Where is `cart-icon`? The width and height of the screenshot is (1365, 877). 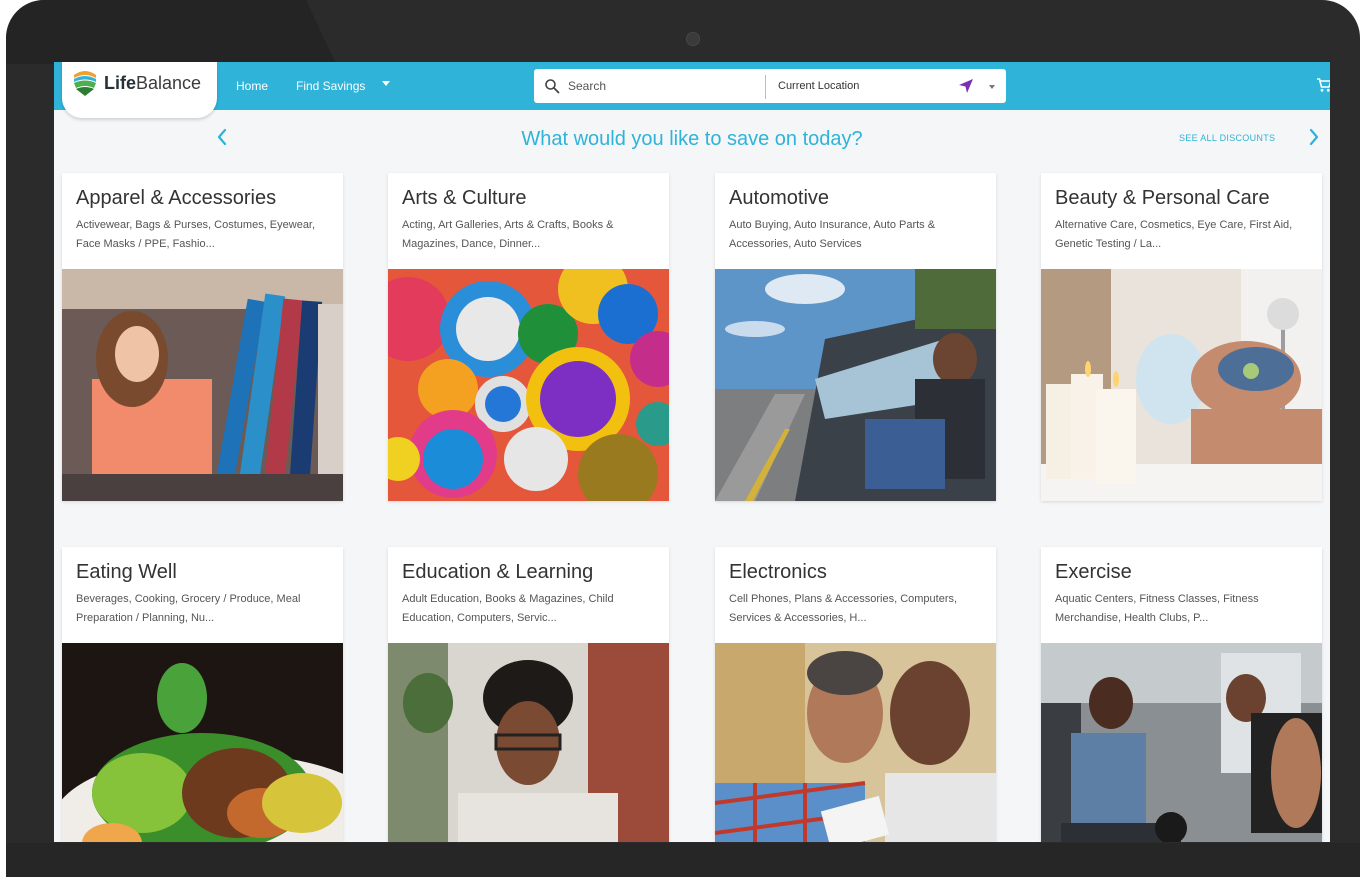
cart-icon is located at coordinates (1323, 85).